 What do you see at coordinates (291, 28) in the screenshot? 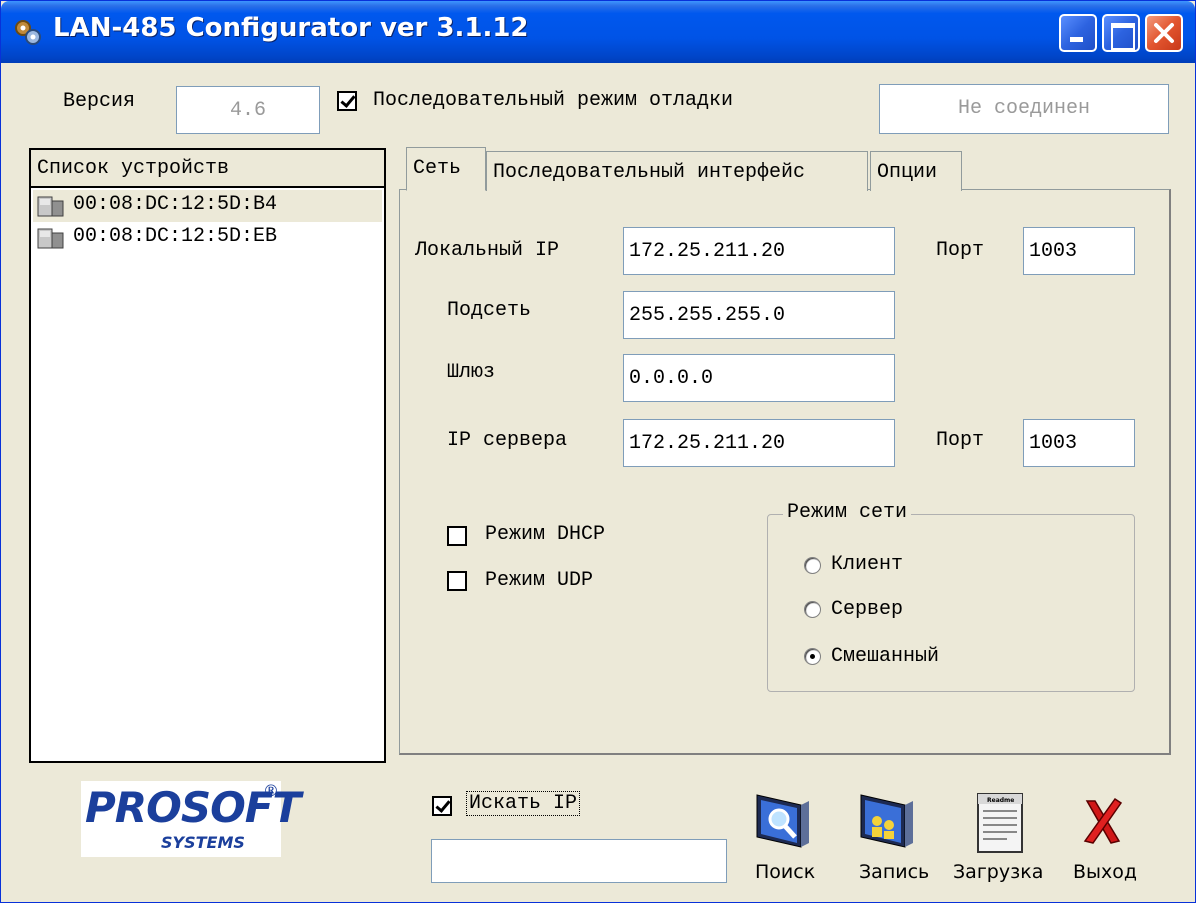
I see `window-title: LAN-485 Configurator ver 3.1.12` at bounding box center [291, 28].